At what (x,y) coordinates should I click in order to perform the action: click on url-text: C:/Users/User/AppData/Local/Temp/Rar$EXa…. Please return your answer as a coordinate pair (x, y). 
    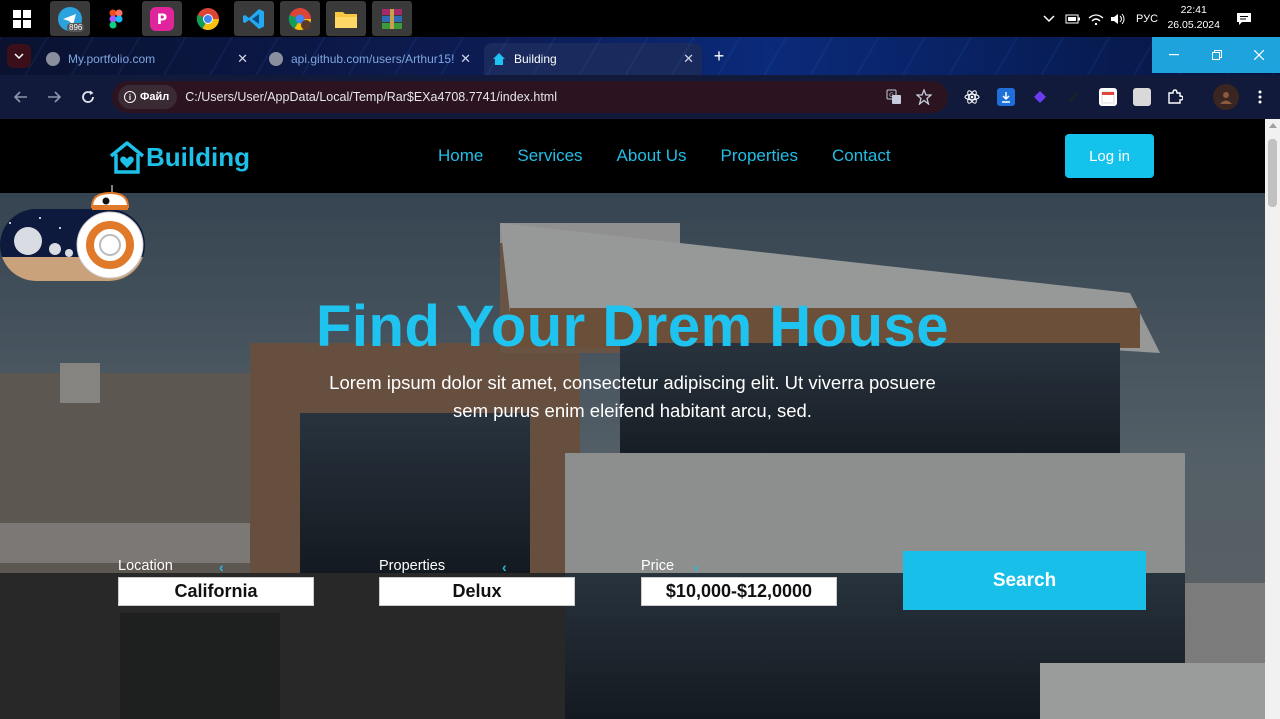
    Looking at the image, I should click on (371, 97).